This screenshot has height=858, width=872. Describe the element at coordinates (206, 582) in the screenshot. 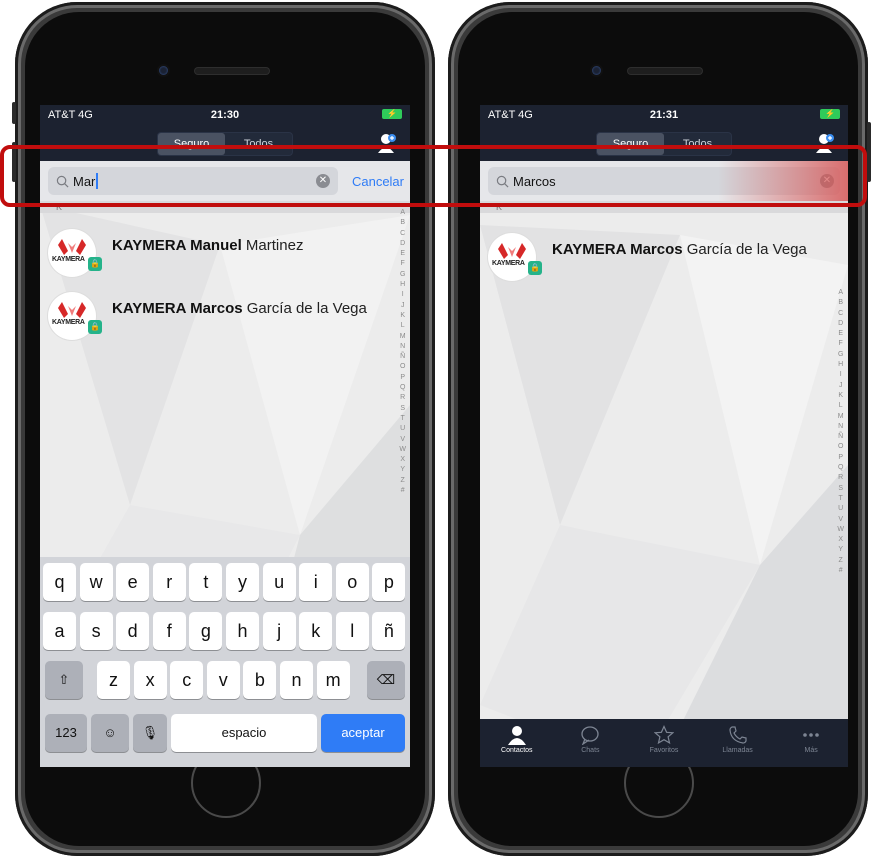

I see `key-t: t` at that location.